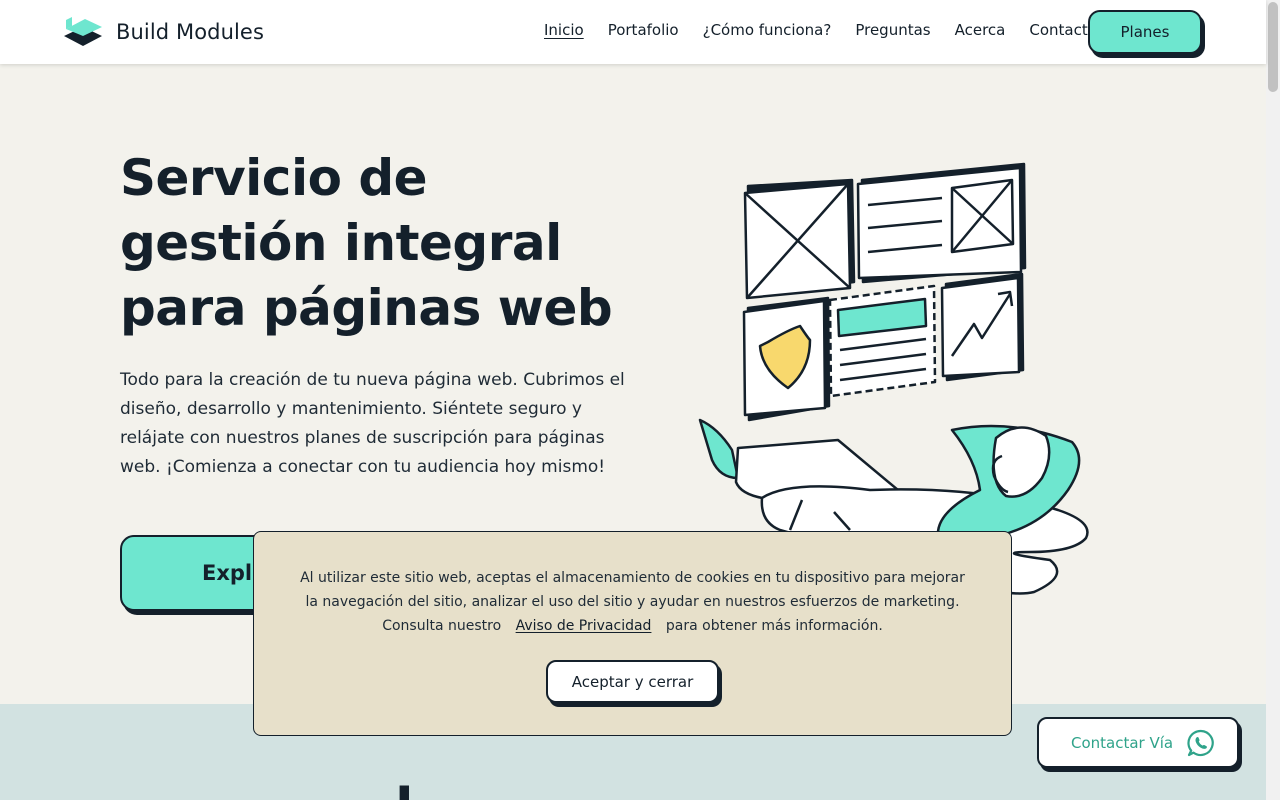  Describe the element at coordinates (980, 30) in the screenshot. I see `nav-link-acerca: Acerca` at that location.